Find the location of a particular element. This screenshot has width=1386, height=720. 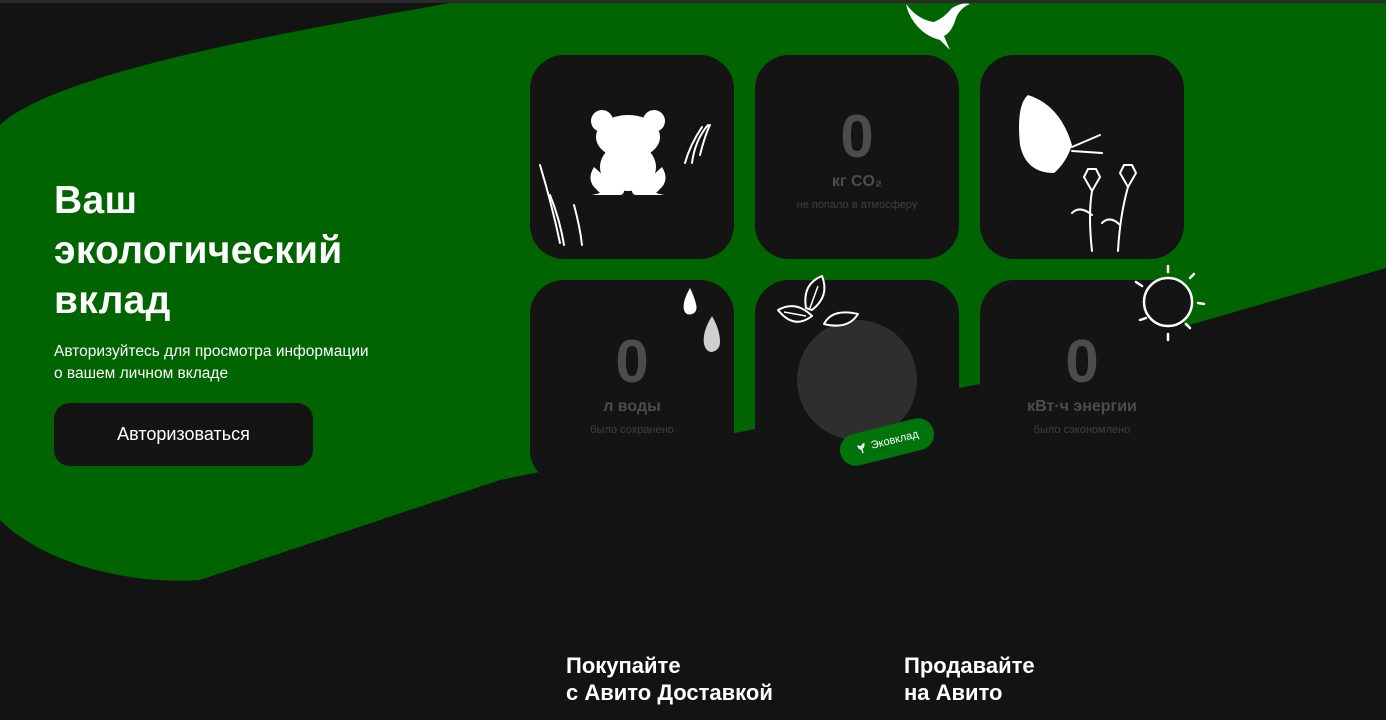

promo-sell: Продавайте на Авито is located at coordinates (969, 679).